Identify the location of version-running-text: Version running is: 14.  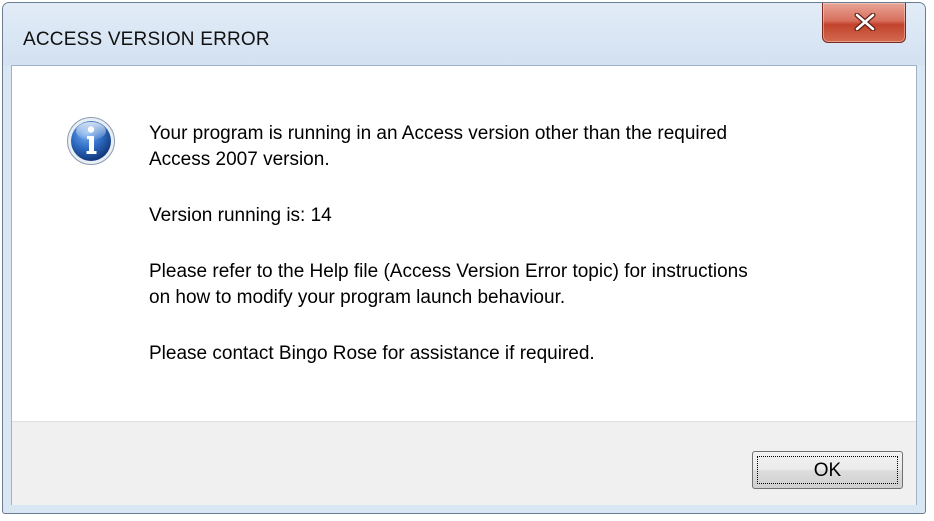
(240, 215).